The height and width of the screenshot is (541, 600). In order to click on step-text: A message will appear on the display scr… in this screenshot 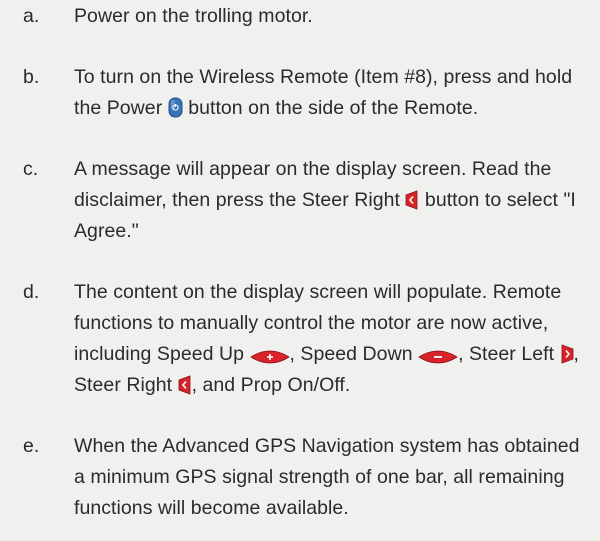, I will do `click(327, 200)`.